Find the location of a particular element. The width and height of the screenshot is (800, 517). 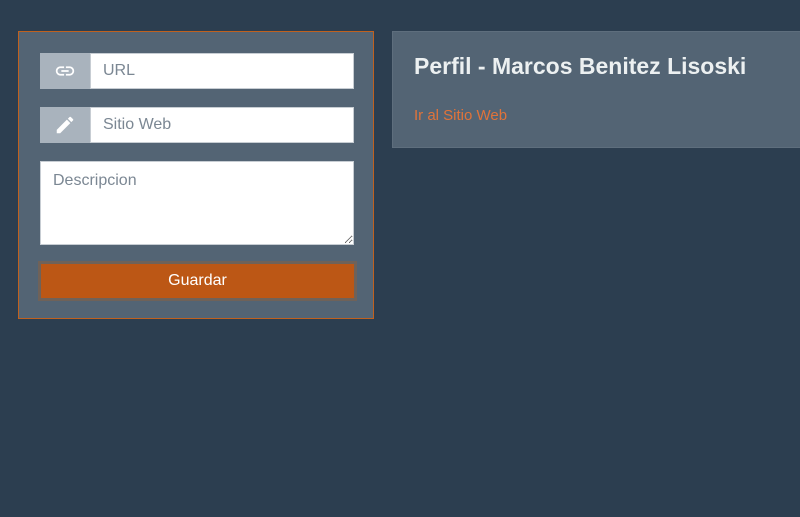

url-input is located at coordinates (222, 71).